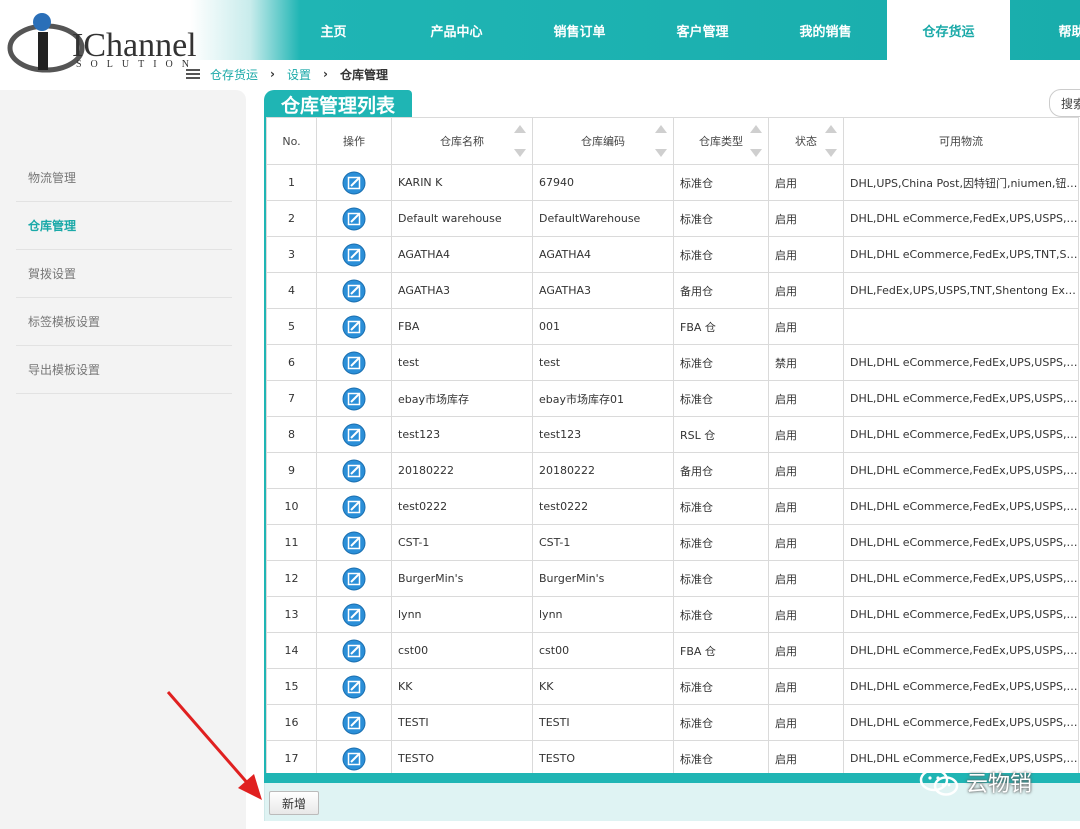 The height and width of the screenshot is (829, 1080). What do you see at coordinates (603, 398) in the screenshot?
I see `cell-warehouse-code: ebay市场库存01` at bounding box center [603, 398].